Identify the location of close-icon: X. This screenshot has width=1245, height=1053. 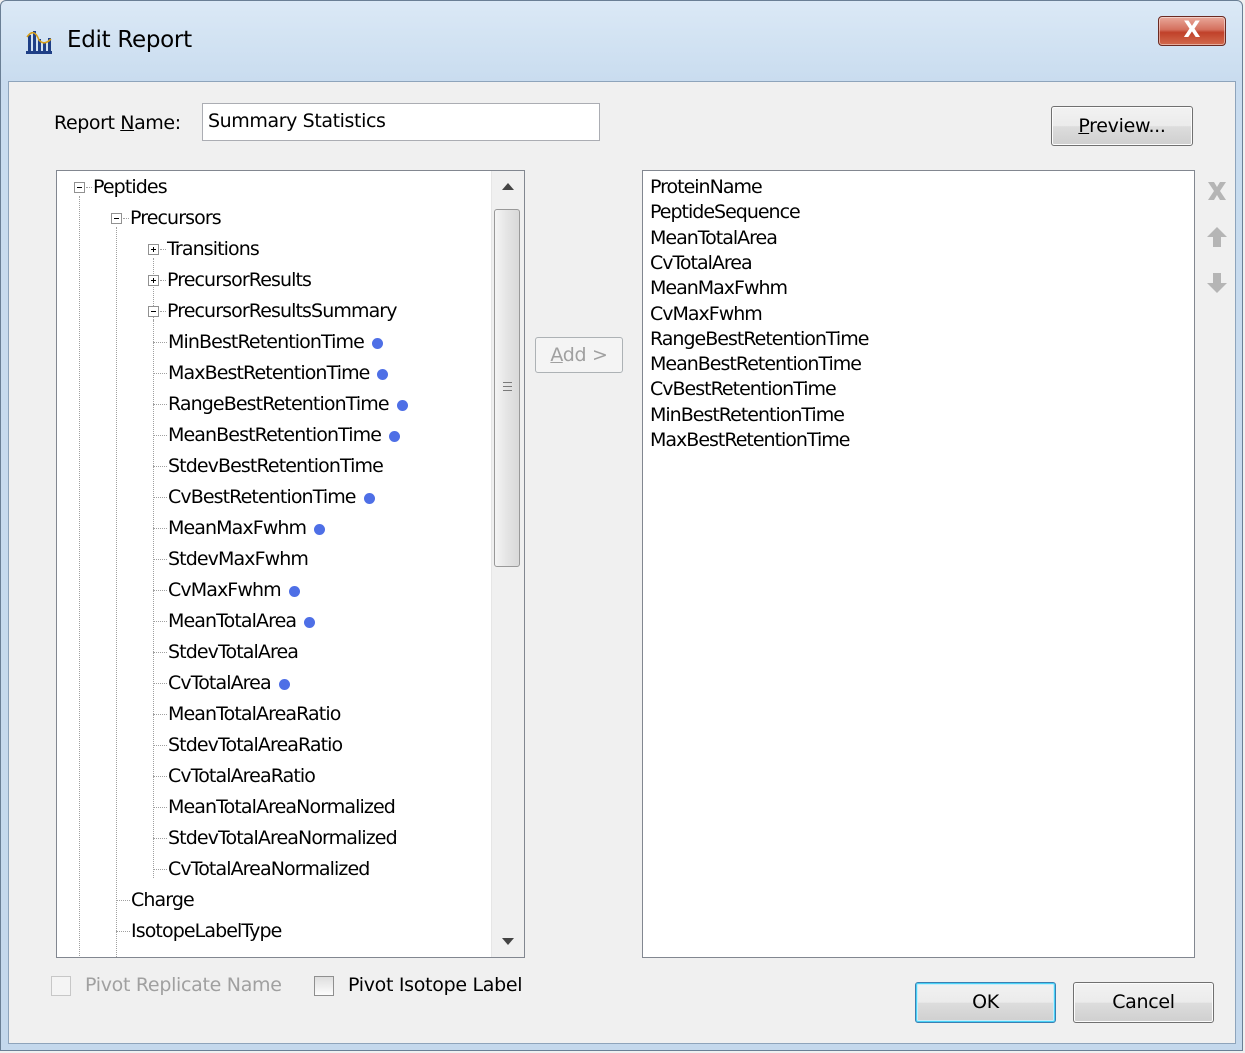
(1192, 30).